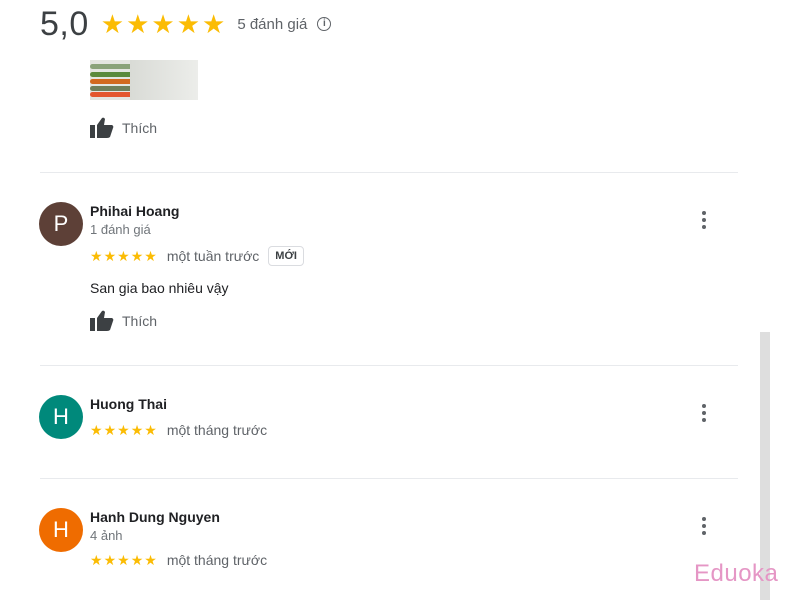  Describe the element at coordinates (324, 24) in the screenshot. I see `info-icon: i` at that location.